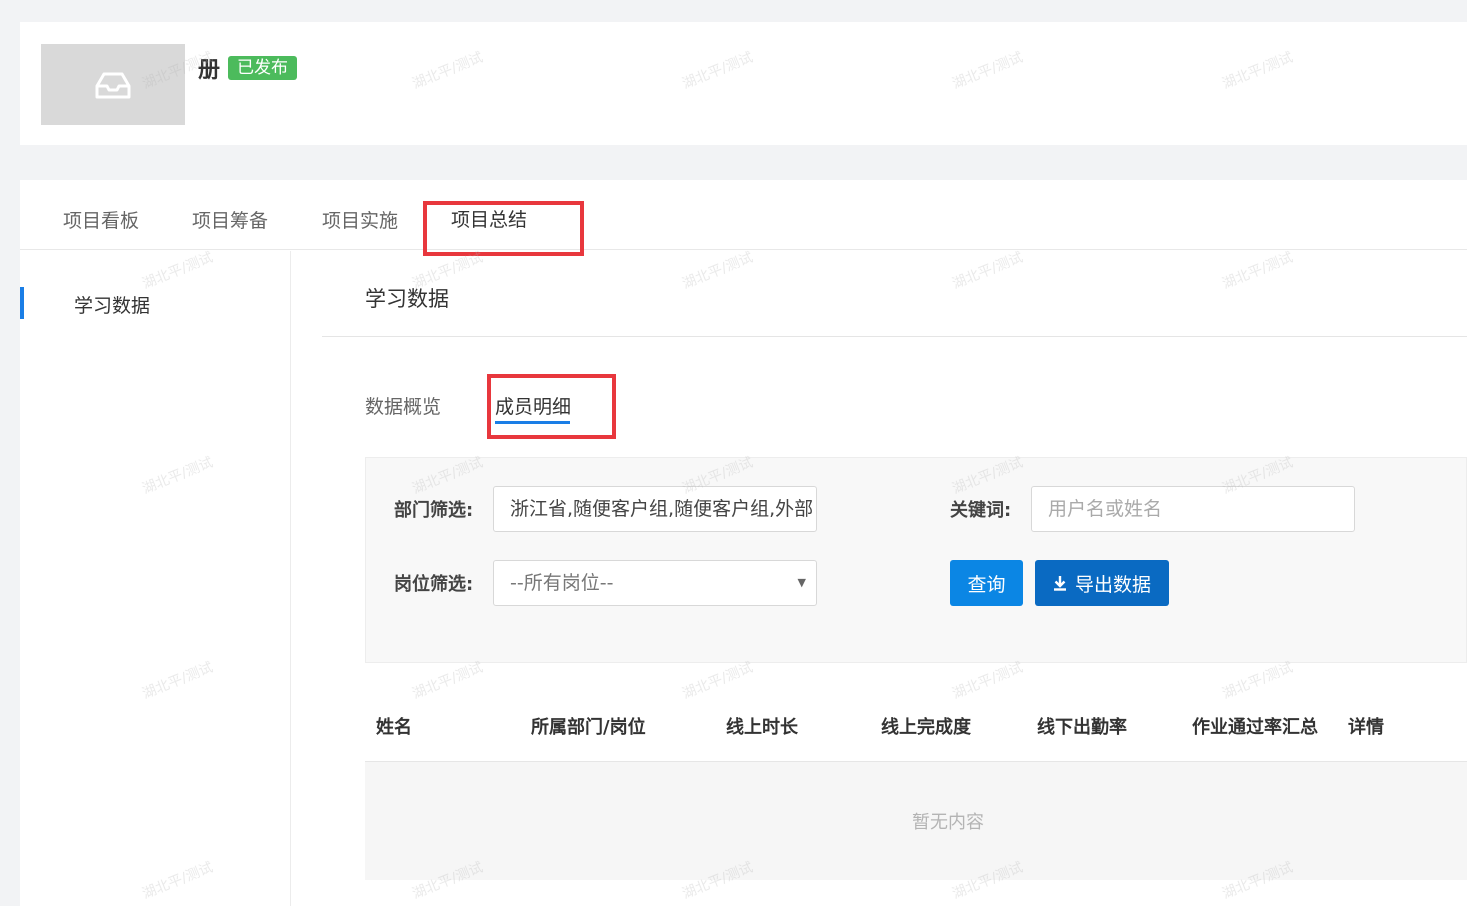 The image size is (1467, 906). I want to click on download-icon, so click(1059, 583).